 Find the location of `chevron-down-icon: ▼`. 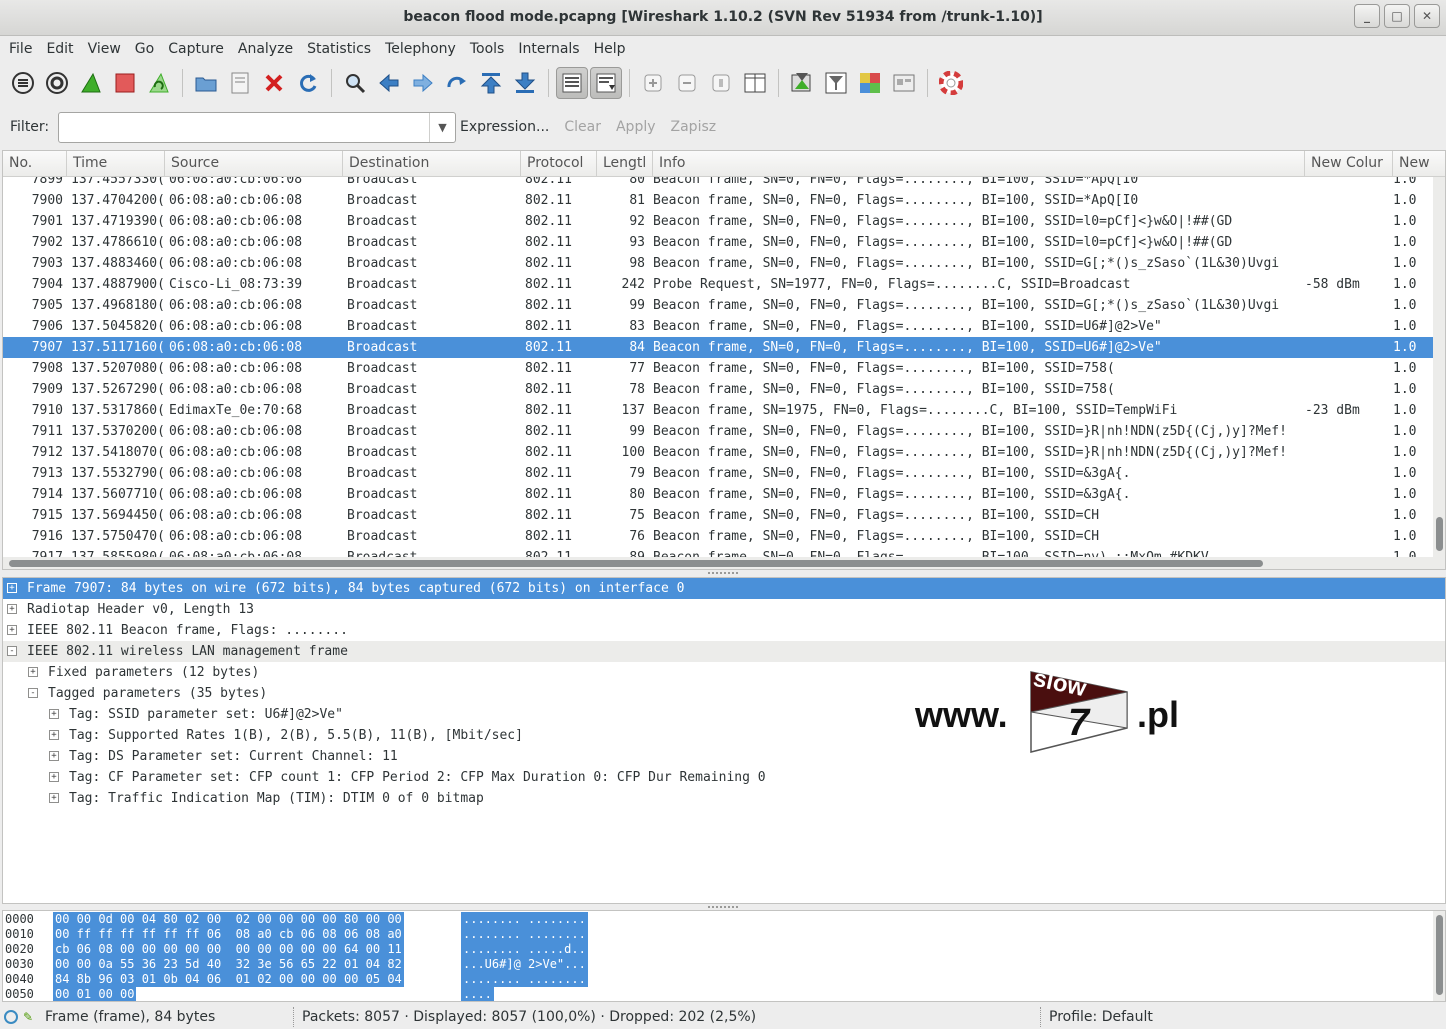

chevron-down-icon: ▼ is located at coordinates (442, 127).